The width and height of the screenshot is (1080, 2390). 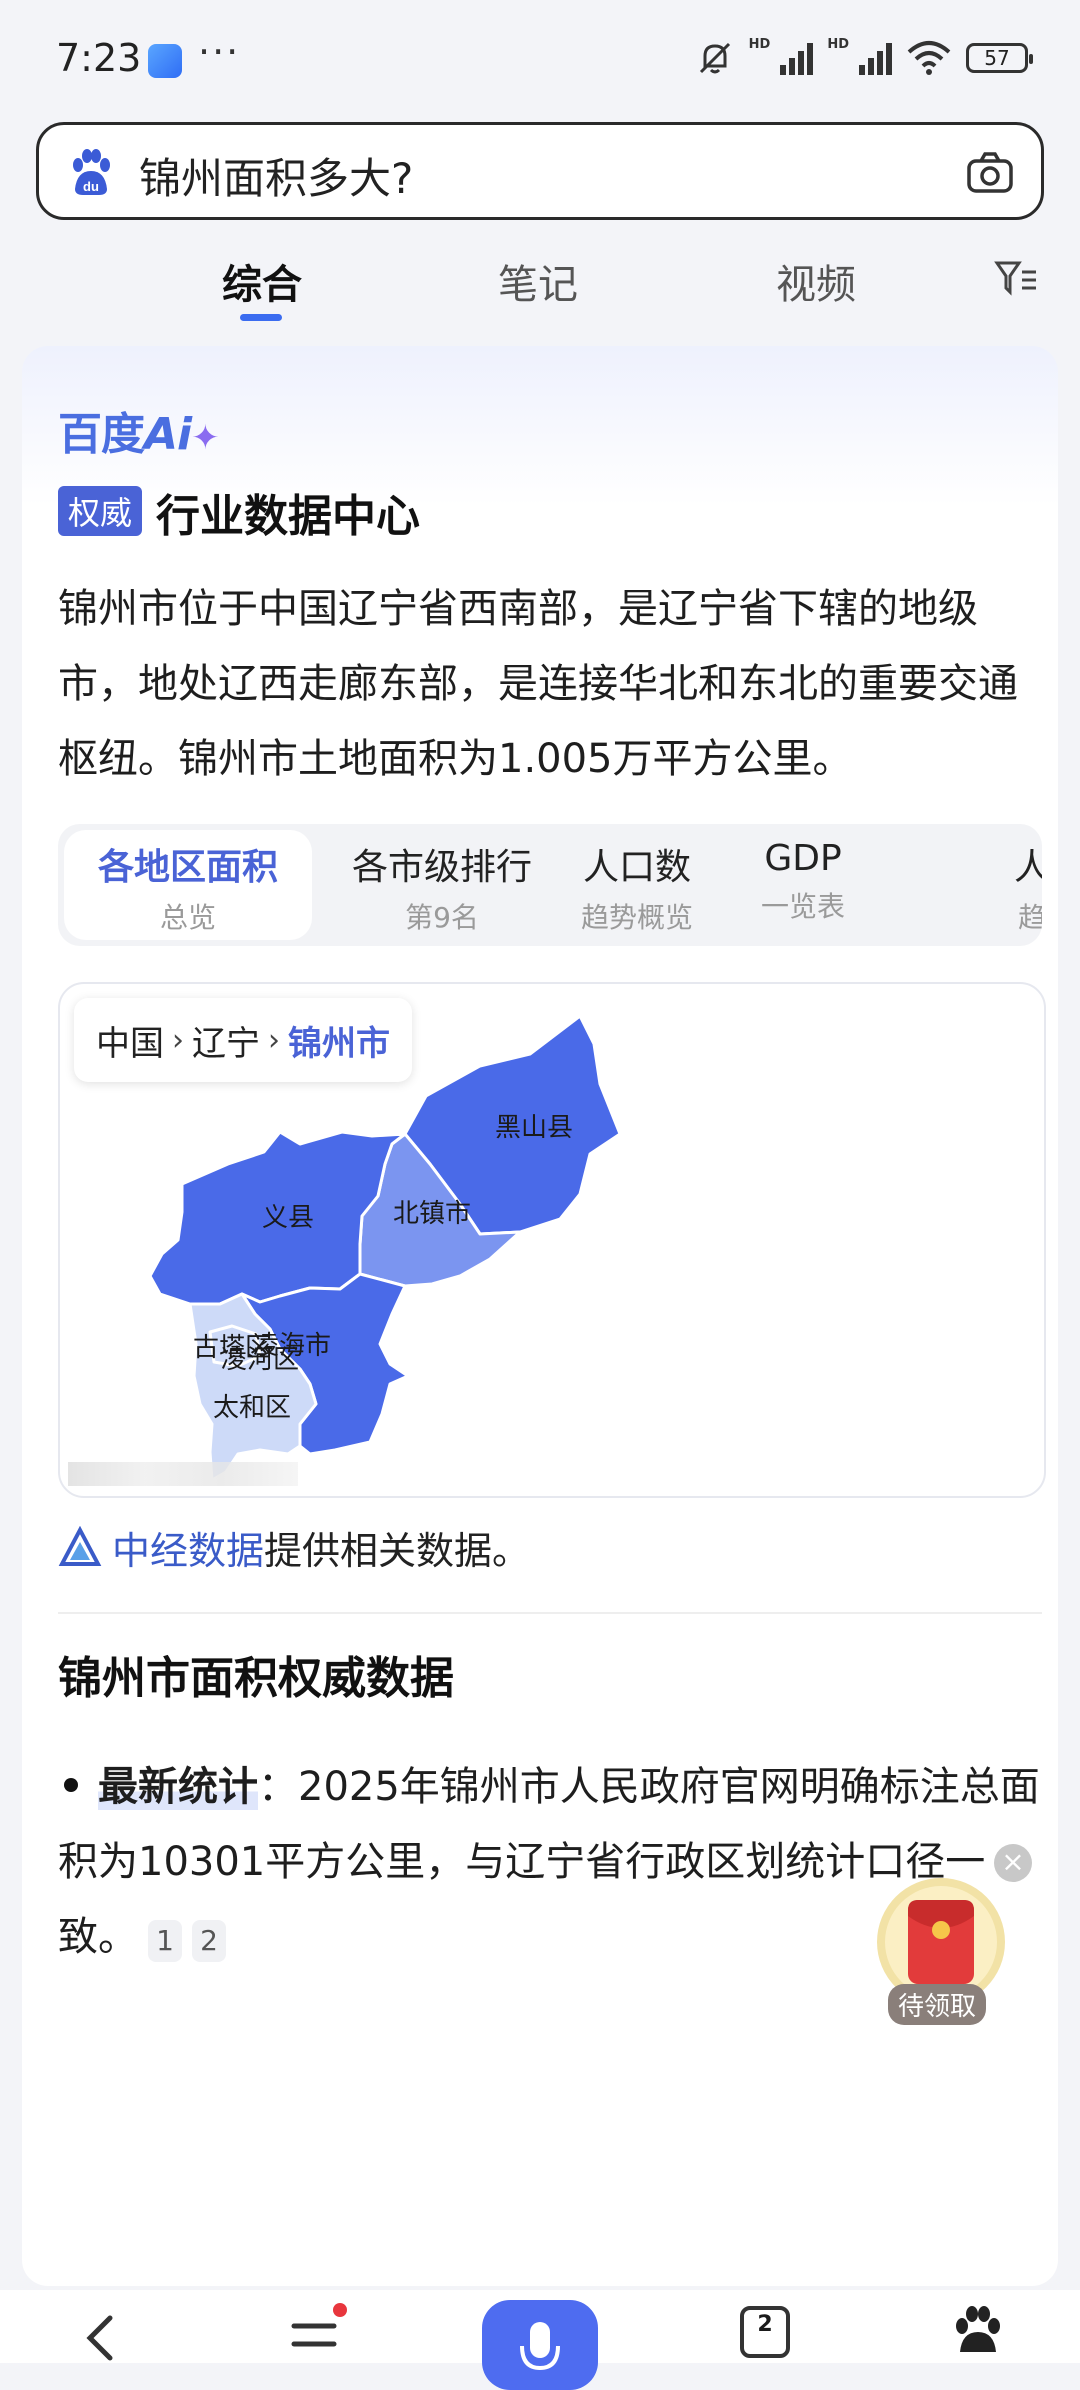 I want to click on tab-title: 各地区面积, so click(x=187, y=867).